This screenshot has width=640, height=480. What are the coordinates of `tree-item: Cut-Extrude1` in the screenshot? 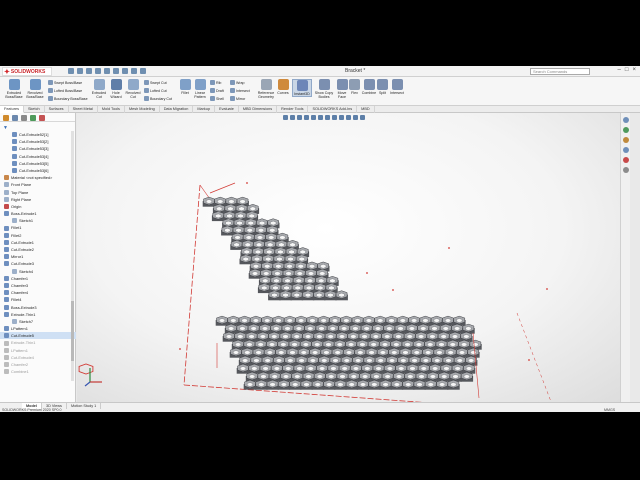 It's located at (38, 242).